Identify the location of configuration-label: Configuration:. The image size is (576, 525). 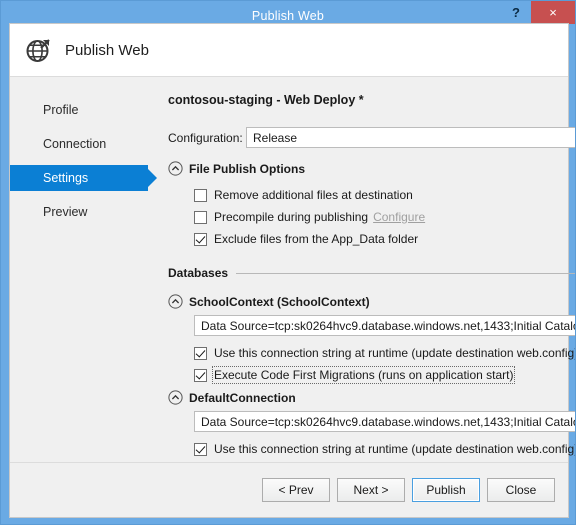
(205, 137).